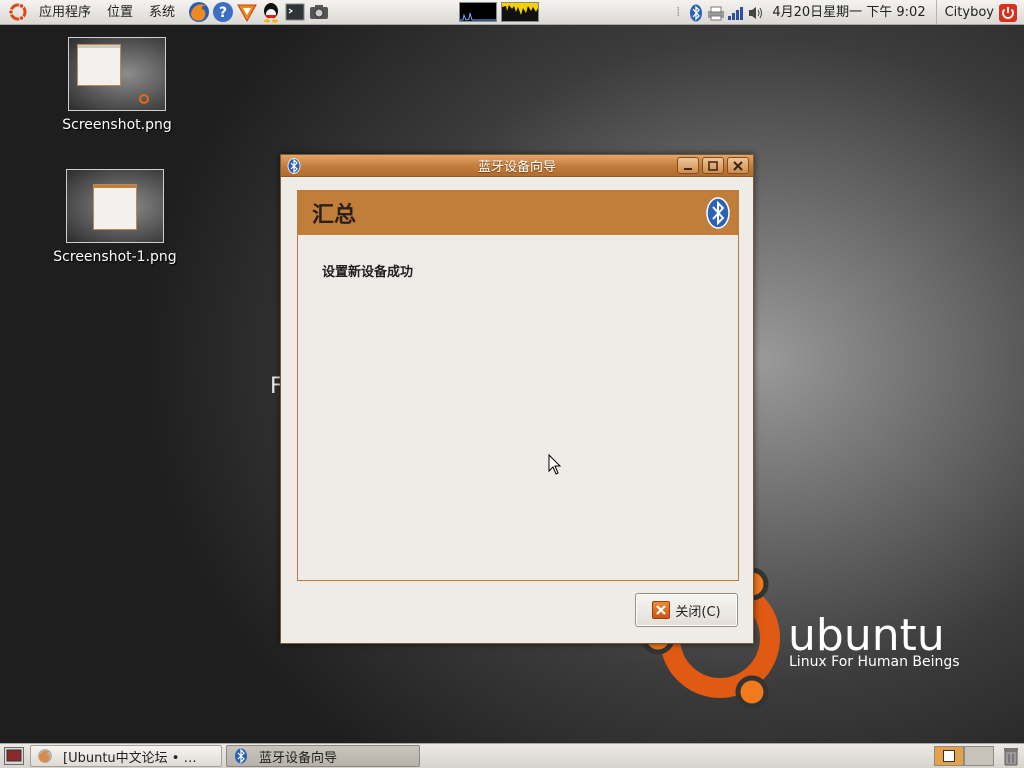 This screenshot has width=1024, height=768. I want to click on maximize-icon, so click(713, 165).